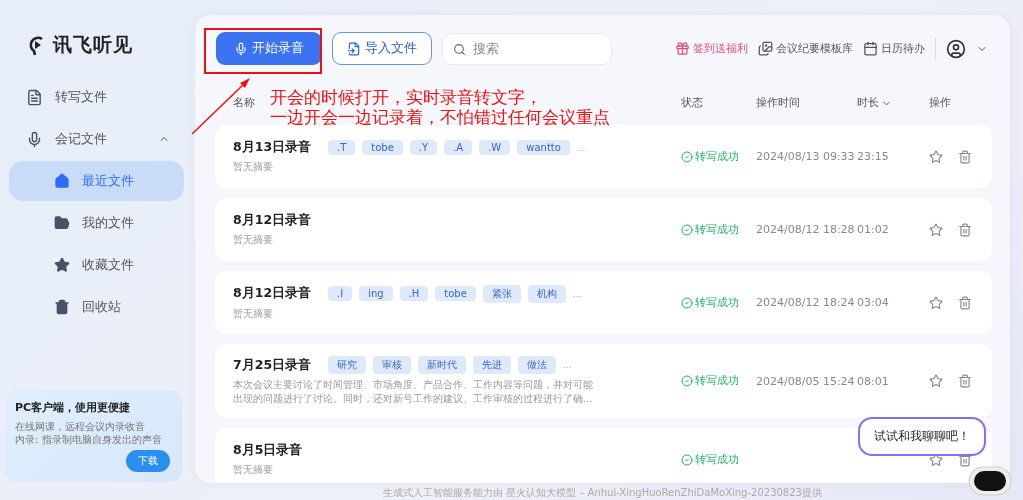 The image size is (1023, 500). What do you see at coordinates (342, 147) in the screenshot?
I see `keyword-tag: .T` at bounding box center [342, 147].